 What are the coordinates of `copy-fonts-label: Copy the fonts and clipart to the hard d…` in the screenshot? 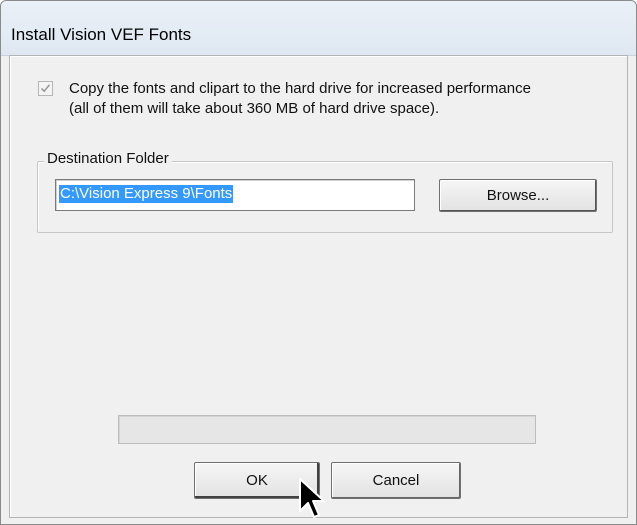 It's located at (300, 99).